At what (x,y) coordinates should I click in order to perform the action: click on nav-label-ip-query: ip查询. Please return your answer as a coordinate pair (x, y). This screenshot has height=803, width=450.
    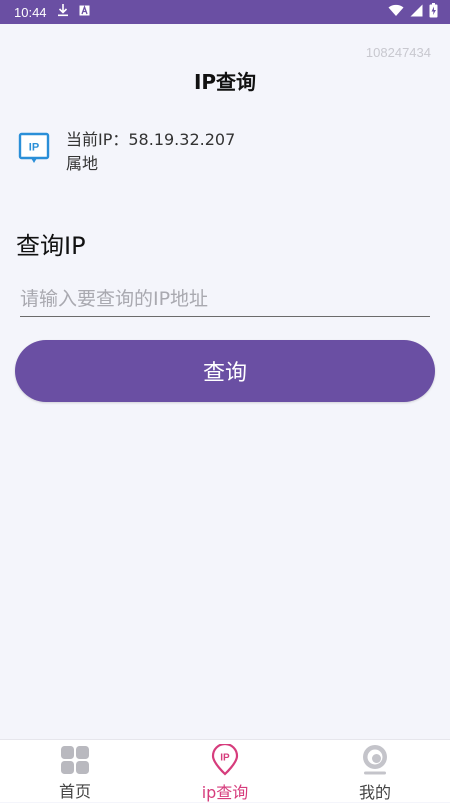
    Looking at the image, I should click on (225, 792).